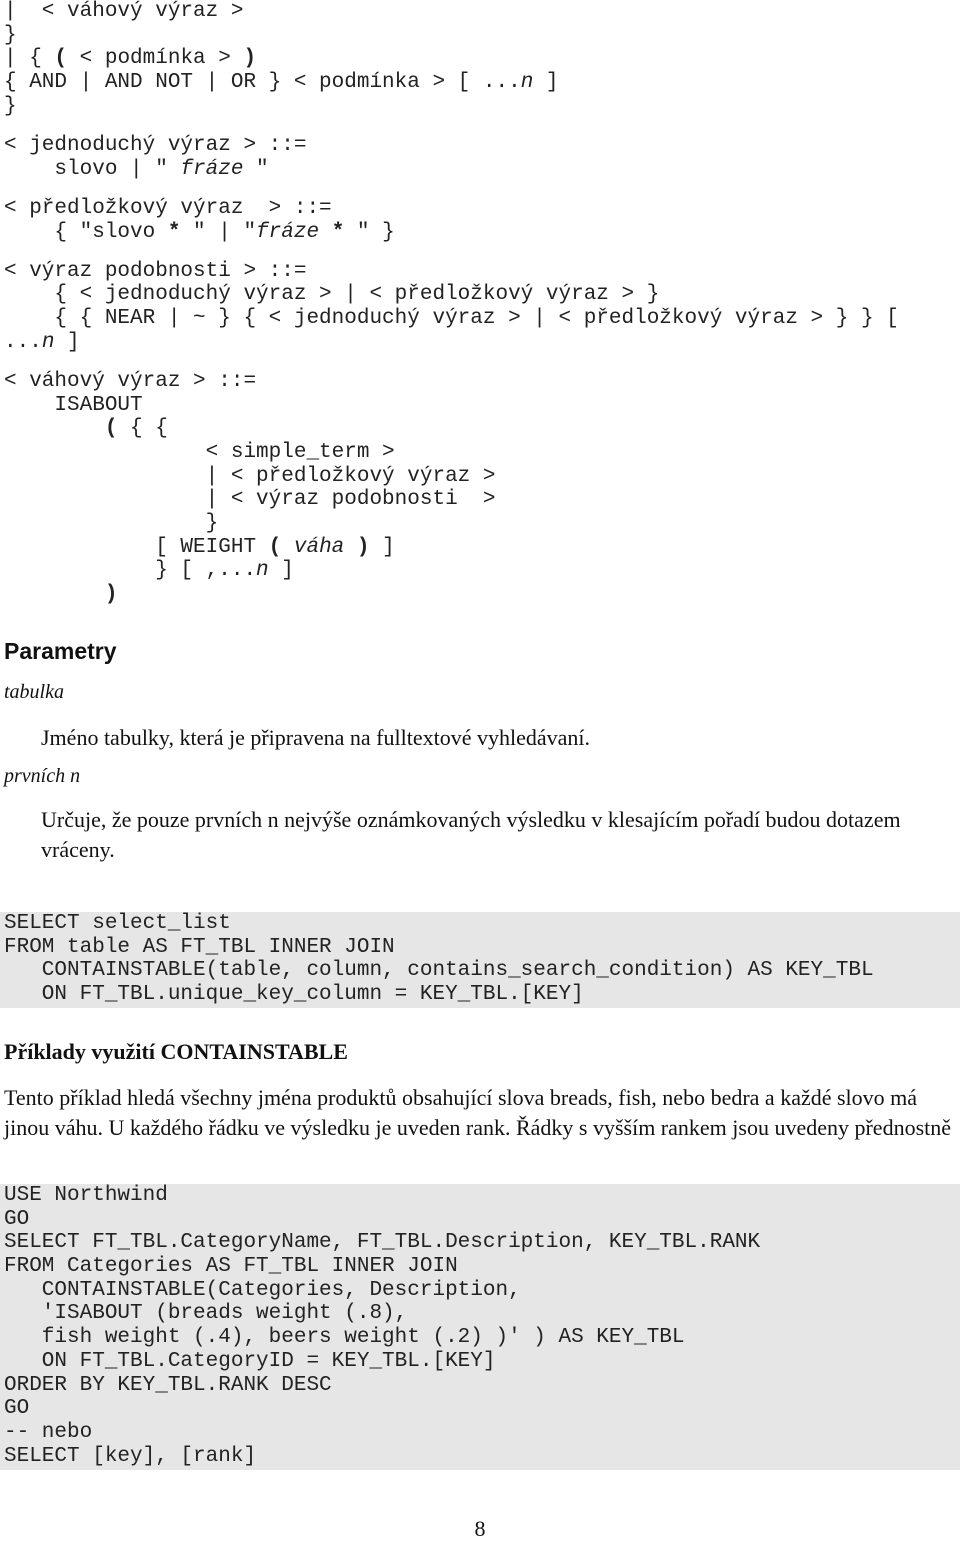 This screenshot has height=1542, width=960. What do you see at coordinates (92, 169) in the screenshot?
I see `syntax-segment: slovo | "` at bounding box center [92, 169].